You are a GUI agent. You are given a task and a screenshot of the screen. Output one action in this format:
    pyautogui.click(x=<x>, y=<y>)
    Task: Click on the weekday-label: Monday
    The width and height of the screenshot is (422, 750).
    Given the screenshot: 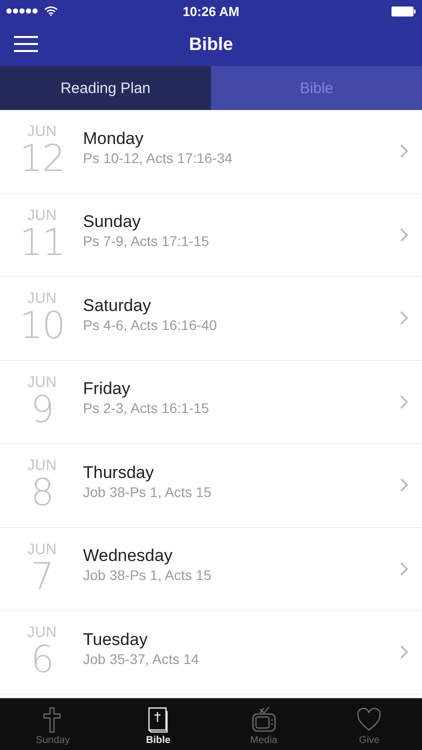 What is the action you would take?
    pyautogui.click(x=113, y=138)
    